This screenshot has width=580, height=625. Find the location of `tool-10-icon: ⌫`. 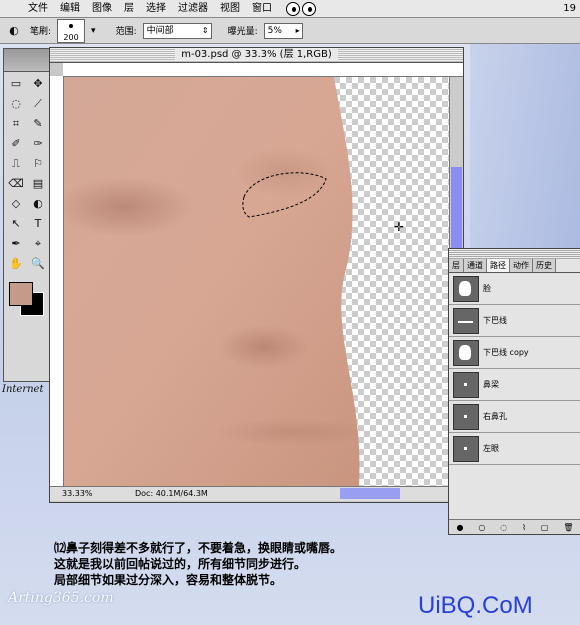

tool-10-icon: ⌫ is located at coordinates (16, 184).